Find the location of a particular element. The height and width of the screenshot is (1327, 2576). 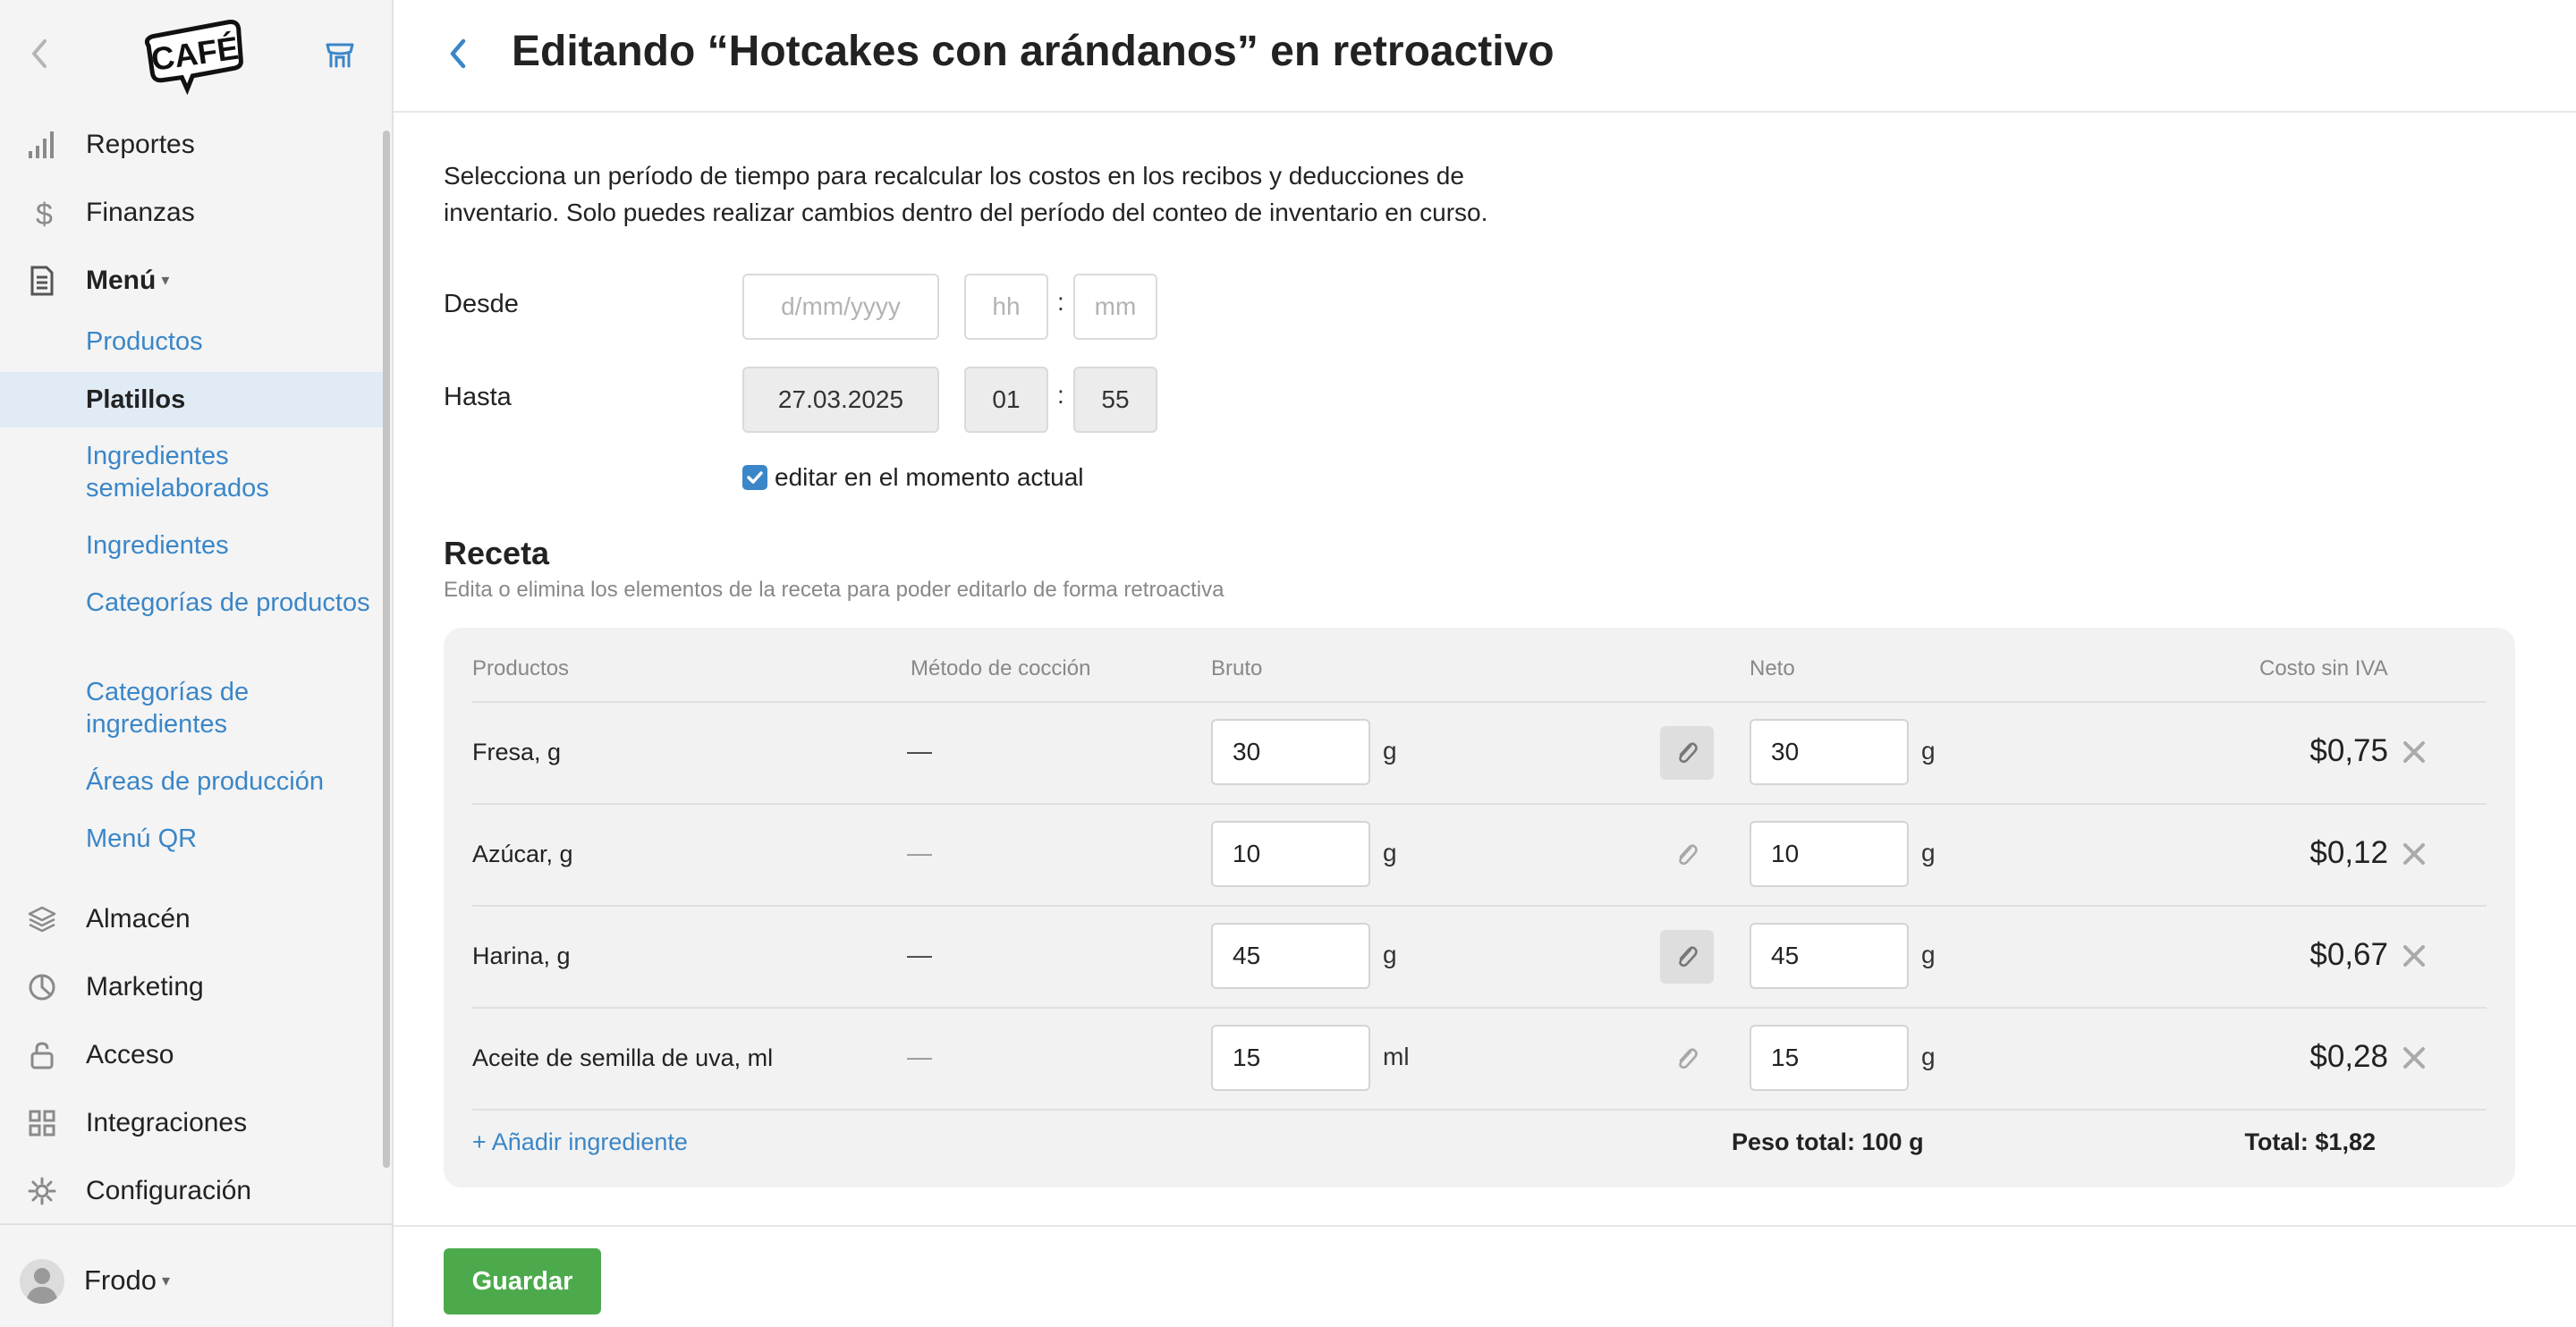

nav-acceso: Acceso is located at coordinates (191, 1055).